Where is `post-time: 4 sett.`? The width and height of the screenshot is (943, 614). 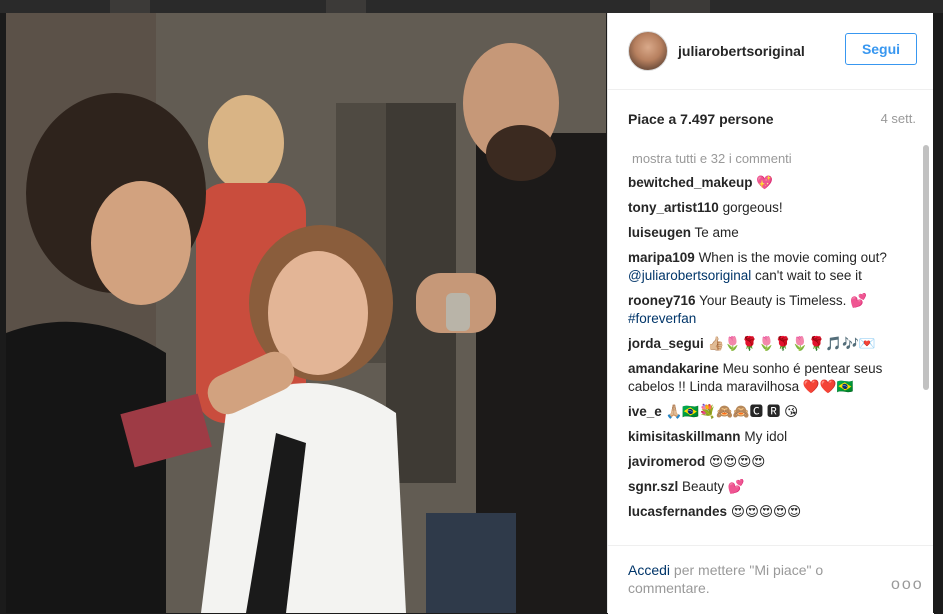
post-time: 4 sett. is located at coordinates (898, 118).